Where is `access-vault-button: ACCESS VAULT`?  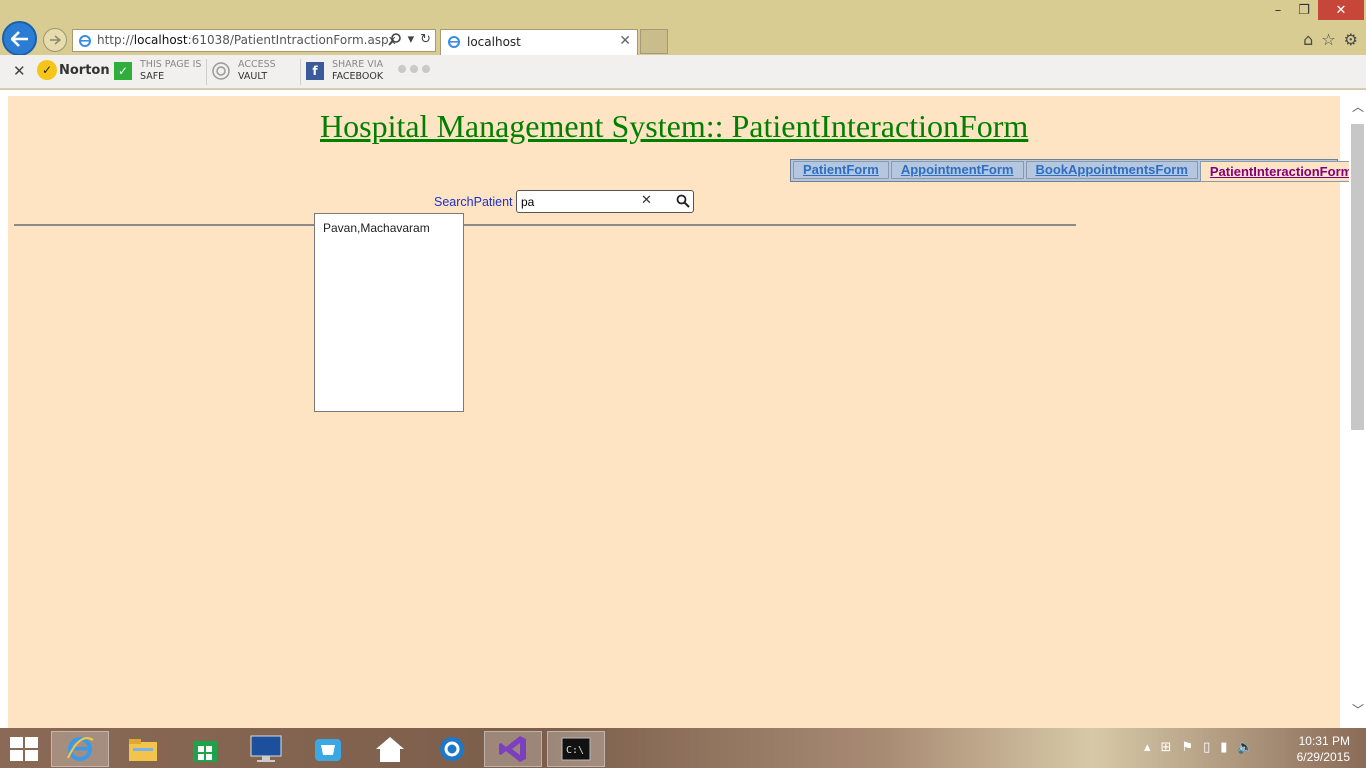 access-vault-button: ACCESS VAULT is located at coordinates (244, 71).